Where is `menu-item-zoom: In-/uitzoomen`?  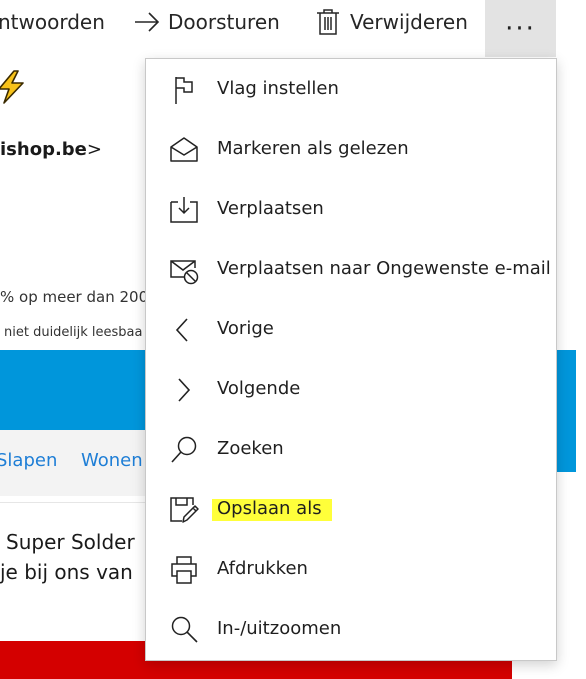 menu-item-zoom: In-/uitzoomen is located at coordinates (351, 629).